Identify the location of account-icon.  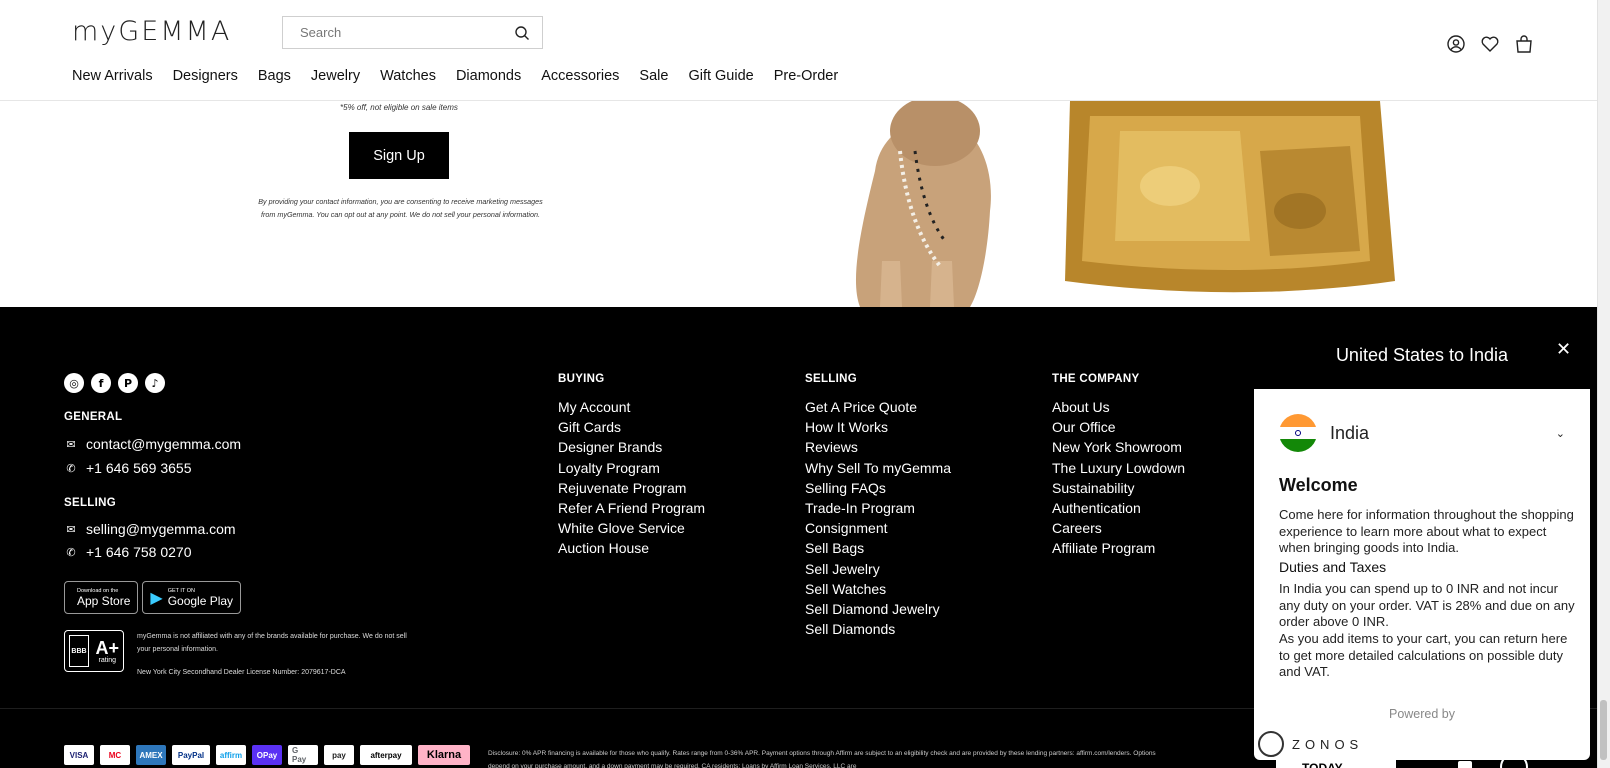
(1456, 44).